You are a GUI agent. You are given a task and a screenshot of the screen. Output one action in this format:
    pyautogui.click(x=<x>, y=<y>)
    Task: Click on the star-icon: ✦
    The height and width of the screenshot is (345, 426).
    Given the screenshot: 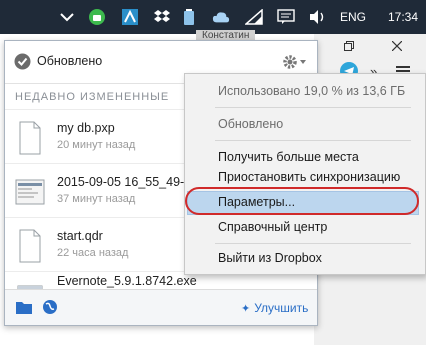 What is the action you would take?
    pyautogui.click(x=246, y=308)
    